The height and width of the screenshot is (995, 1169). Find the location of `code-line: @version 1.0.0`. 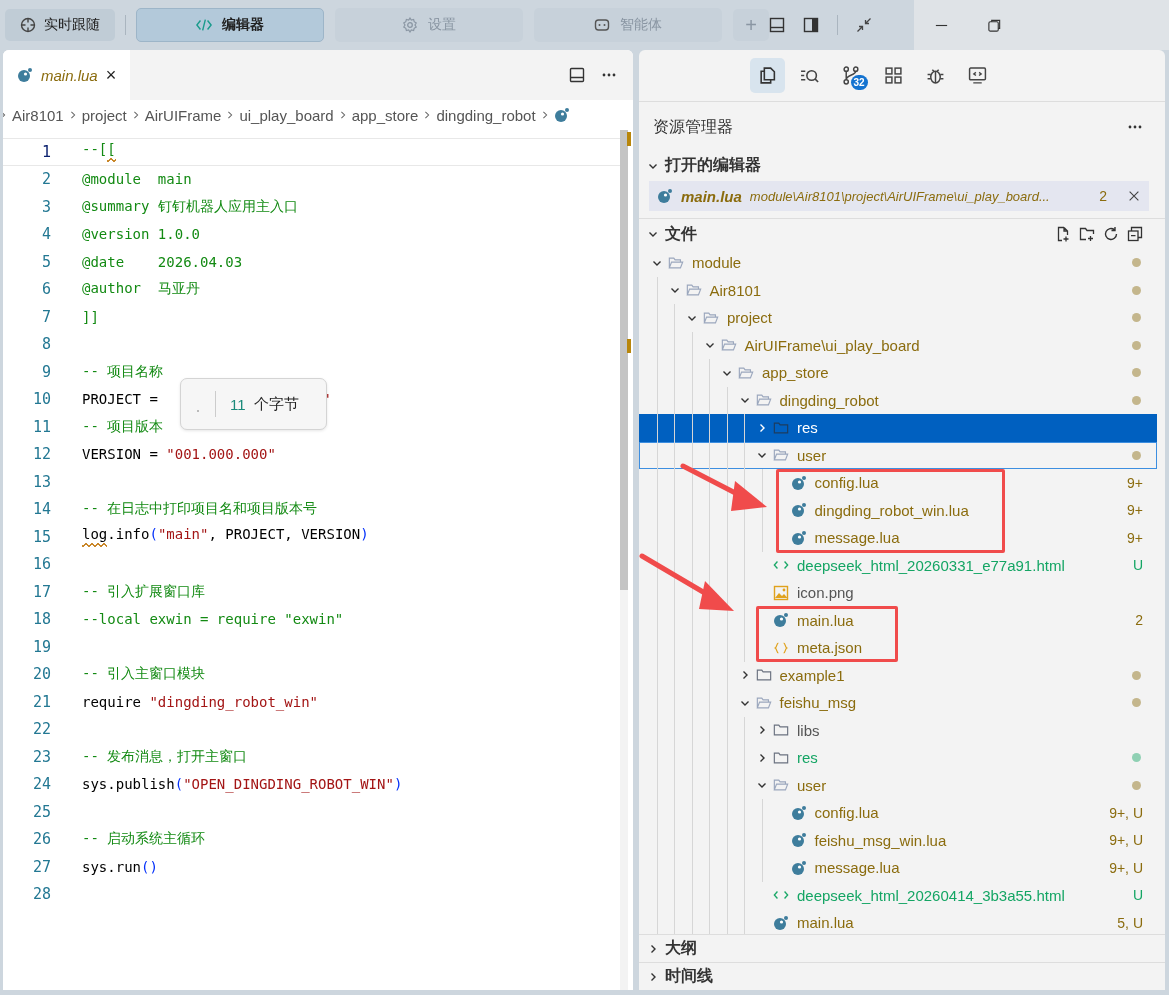

code-line: @version 1.0.0 is located at coordinates (141, 234).